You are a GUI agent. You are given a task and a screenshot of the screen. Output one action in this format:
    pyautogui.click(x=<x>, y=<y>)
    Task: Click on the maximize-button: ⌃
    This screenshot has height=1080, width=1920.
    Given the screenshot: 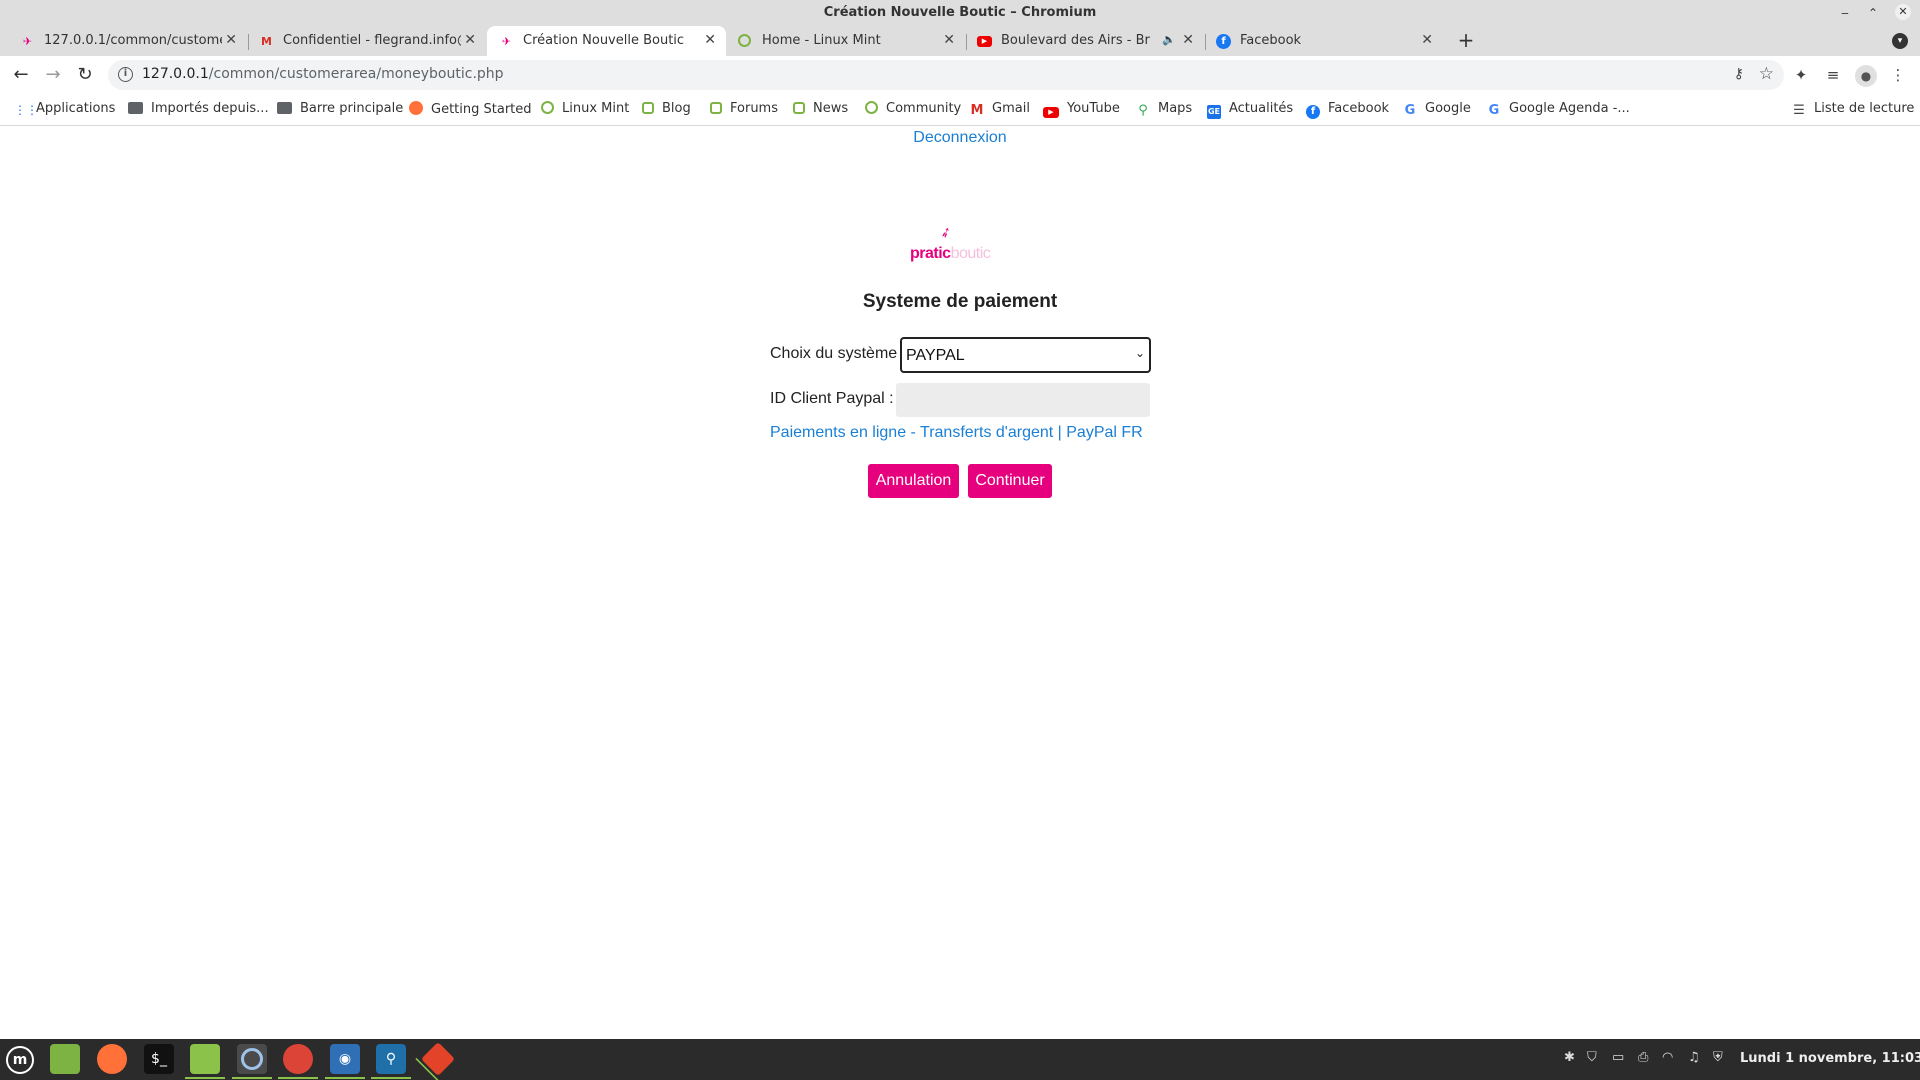 What is the action you would take?
    pyautogui.click(x=1873, y=13)
    